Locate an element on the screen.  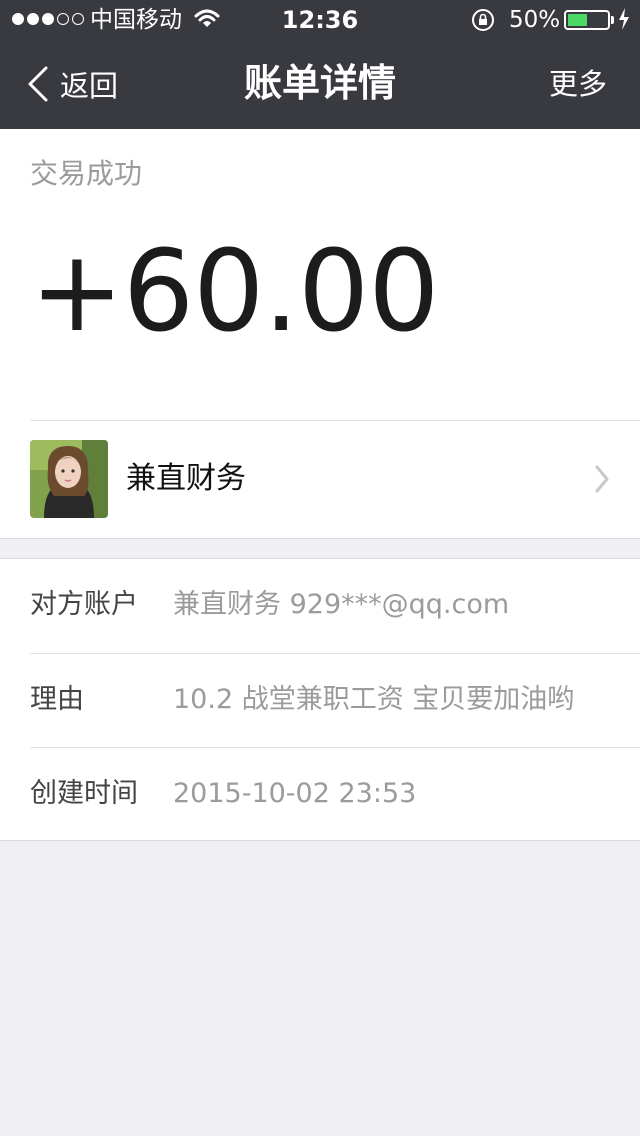
transaction-status: 交易成功 is located at coordinates (86, 173).